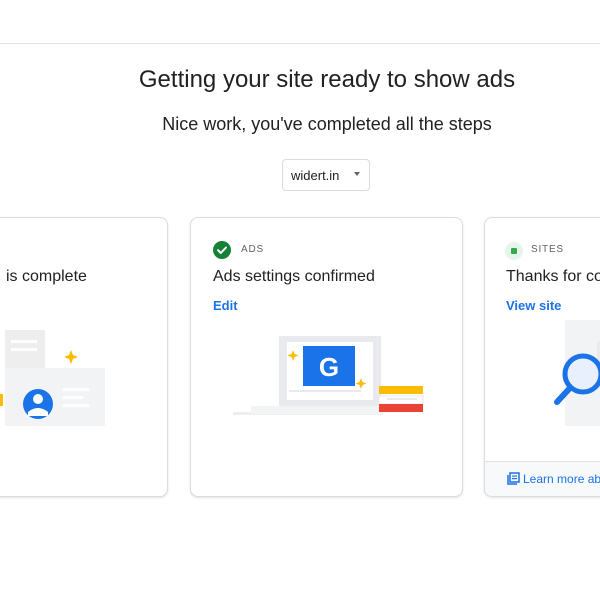 Image resolution: width=600 pixels, height=600 pixels. I want to click on account-illustration-icon, so click(52, 378).